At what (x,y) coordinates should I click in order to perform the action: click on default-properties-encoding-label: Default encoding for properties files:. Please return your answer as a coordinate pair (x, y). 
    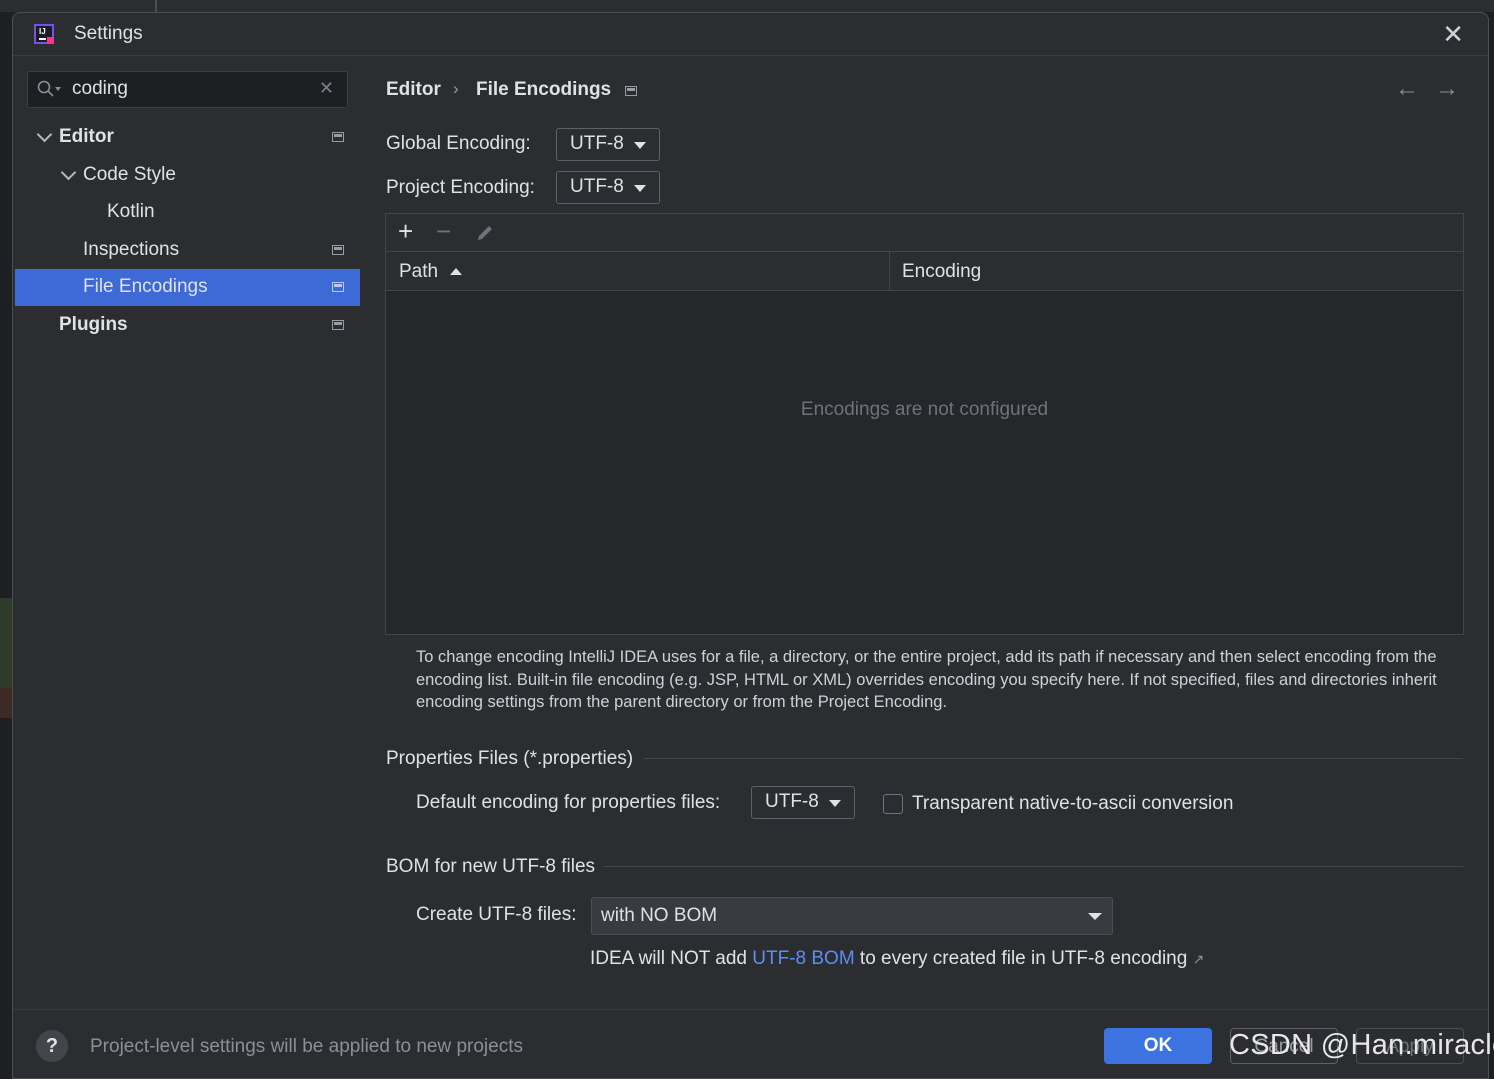
    Looking at the image, I should click on (568, 802).